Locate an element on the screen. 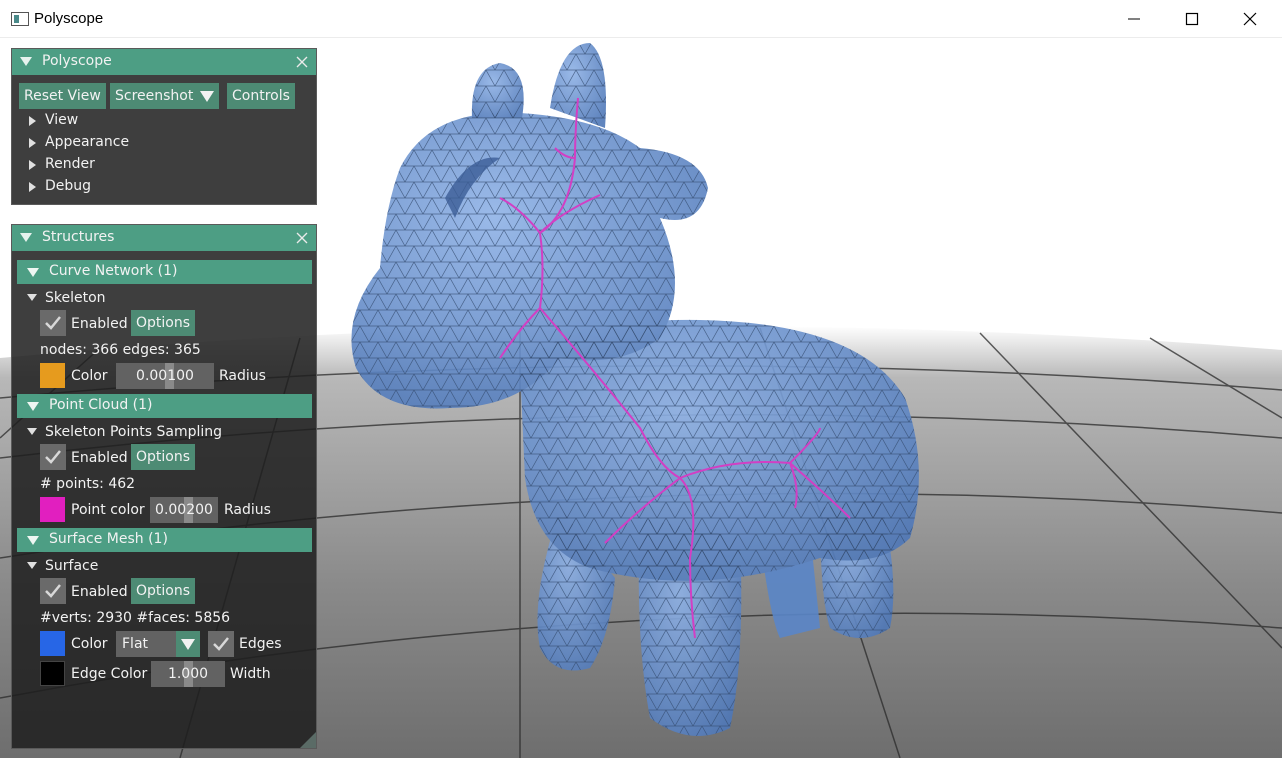  controls-button: Controls is located at coordinates (261, 96).